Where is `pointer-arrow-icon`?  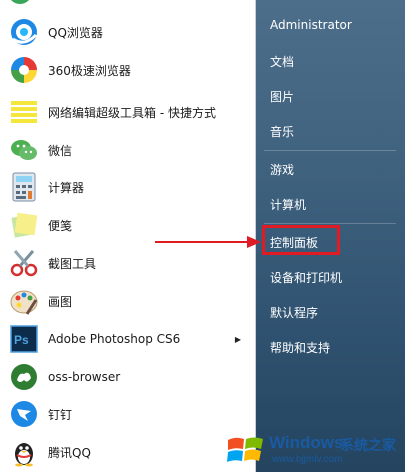
pointer-arrow-icon is located at coordinates (208, 242).